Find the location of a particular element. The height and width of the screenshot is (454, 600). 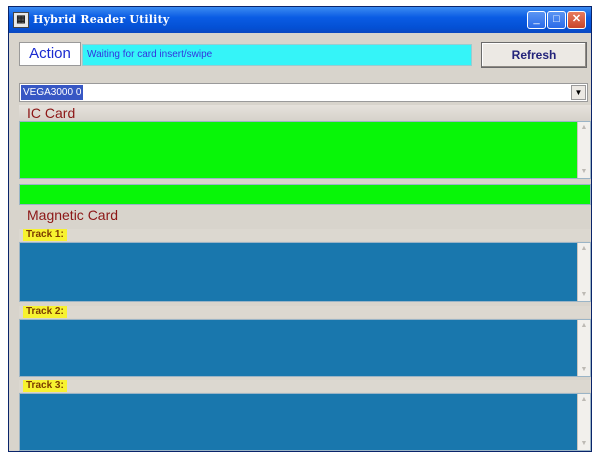

ic-card-data-area: ▲ ▼ is located at coordinates (305, 150).